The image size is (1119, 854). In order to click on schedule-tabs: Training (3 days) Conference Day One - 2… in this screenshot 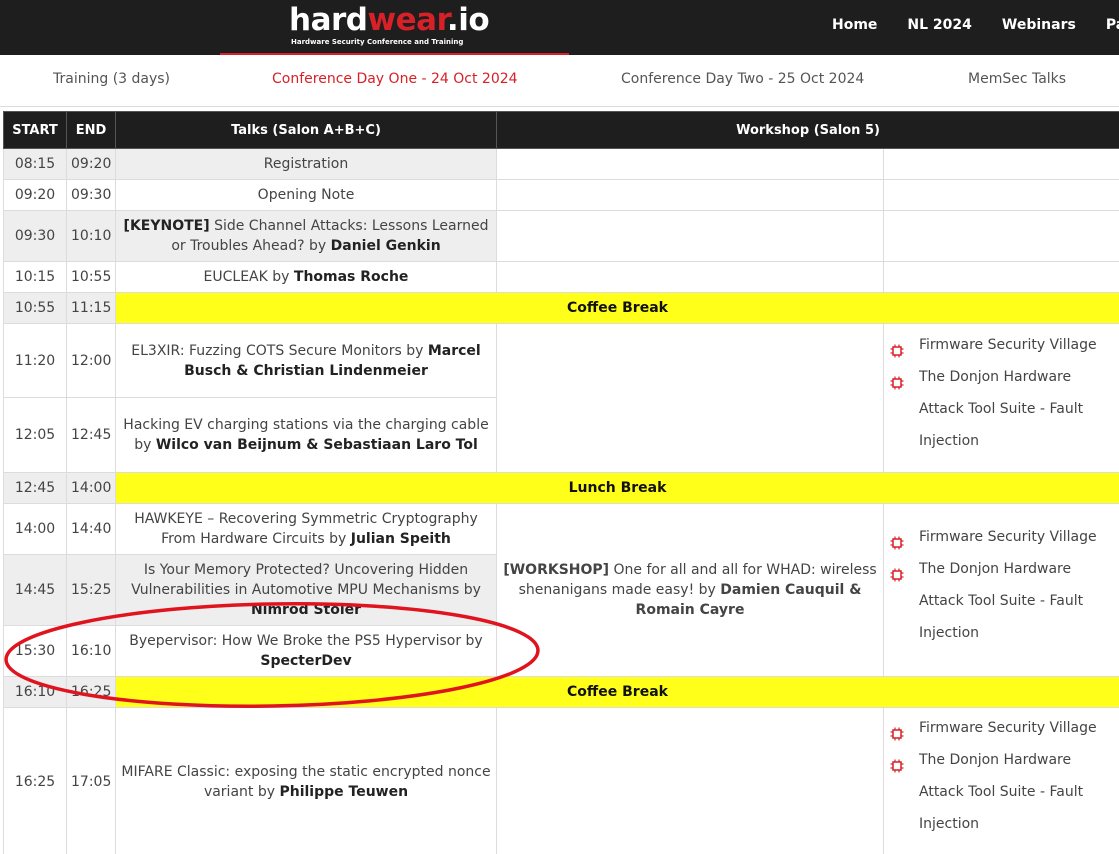, I will do `click(559, 81)`.